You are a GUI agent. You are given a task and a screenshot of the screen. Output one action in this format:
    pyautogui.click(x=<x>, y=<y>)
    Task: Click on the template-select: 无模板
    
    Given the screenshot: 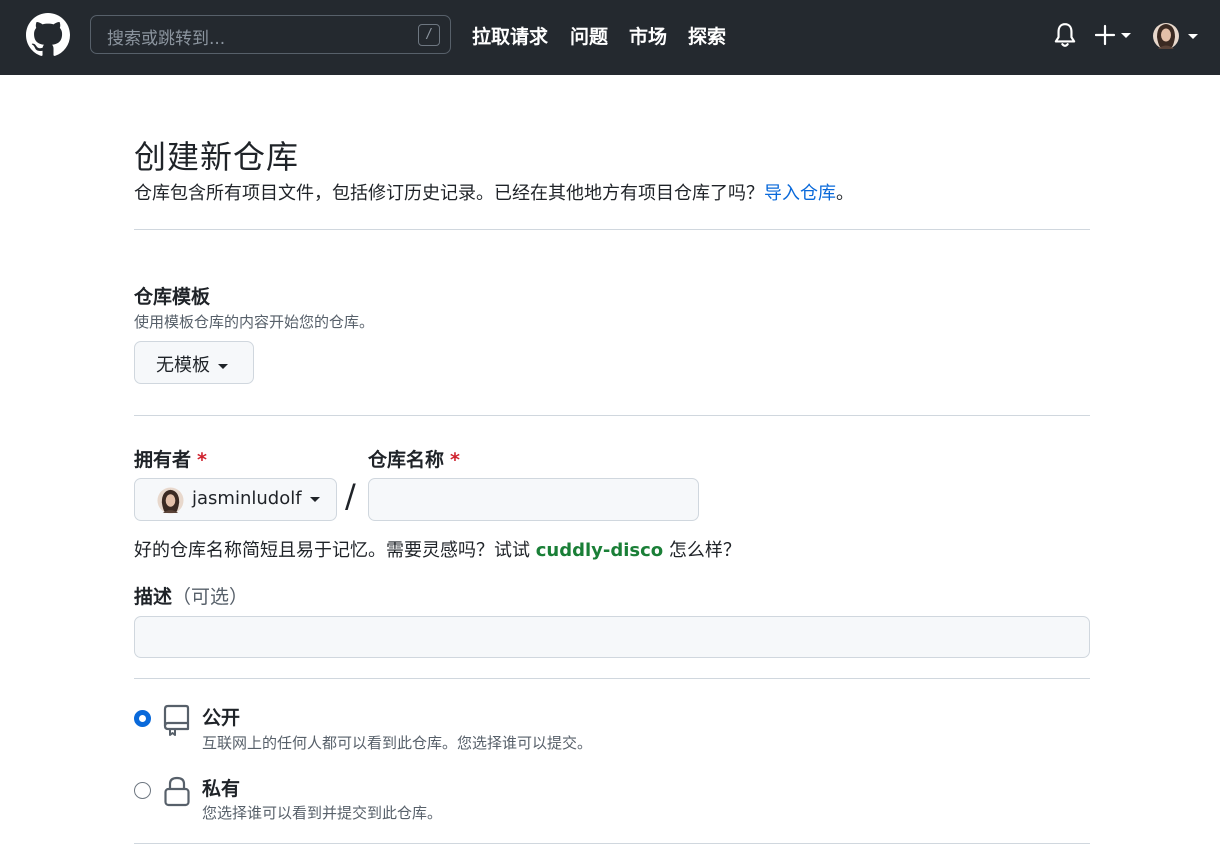 What is the action you would take?
    pyautogui.click(x=194, y=362)
    